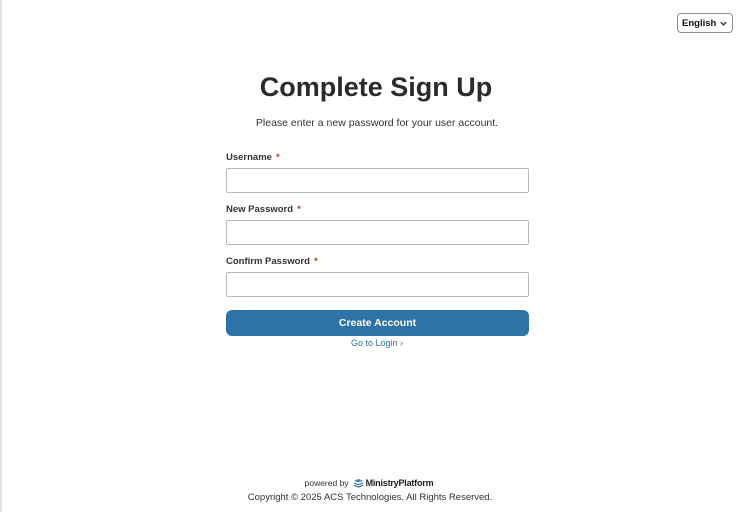 The height and width of the screenshot is (512, 736). I want to click on ministryplatform-logo-icon, so click(358, 483).